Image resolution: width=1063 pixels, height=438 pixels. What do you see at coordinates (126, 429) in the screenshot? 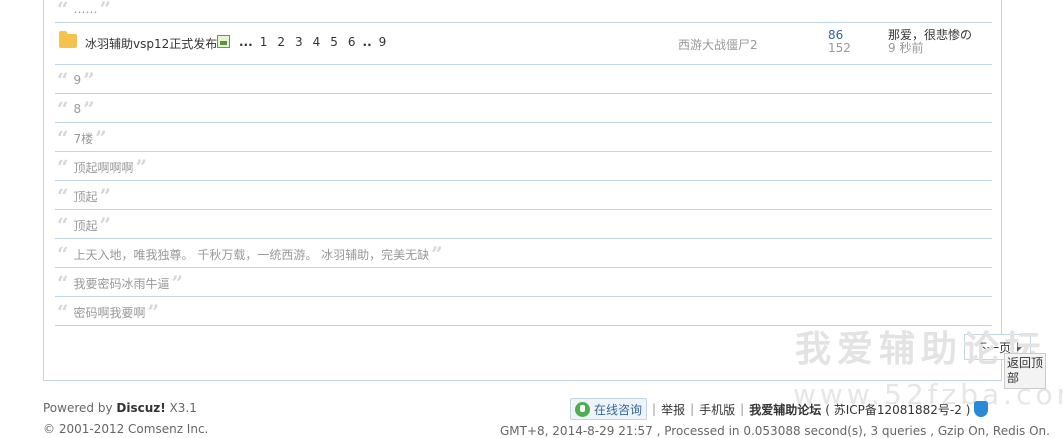
I see `copyright: © 2001-2012 Comsenz Inc.` at bounding box center [126, 429].